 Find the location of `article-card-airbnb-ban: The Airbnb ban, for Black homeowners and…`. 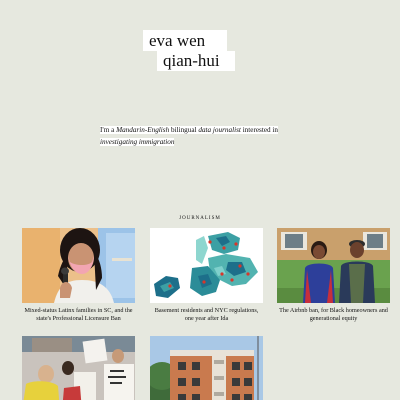

article-card-airbnb-ban: The Airbnb ban, for Black homeowners and… is located at coordinates (333, 275).